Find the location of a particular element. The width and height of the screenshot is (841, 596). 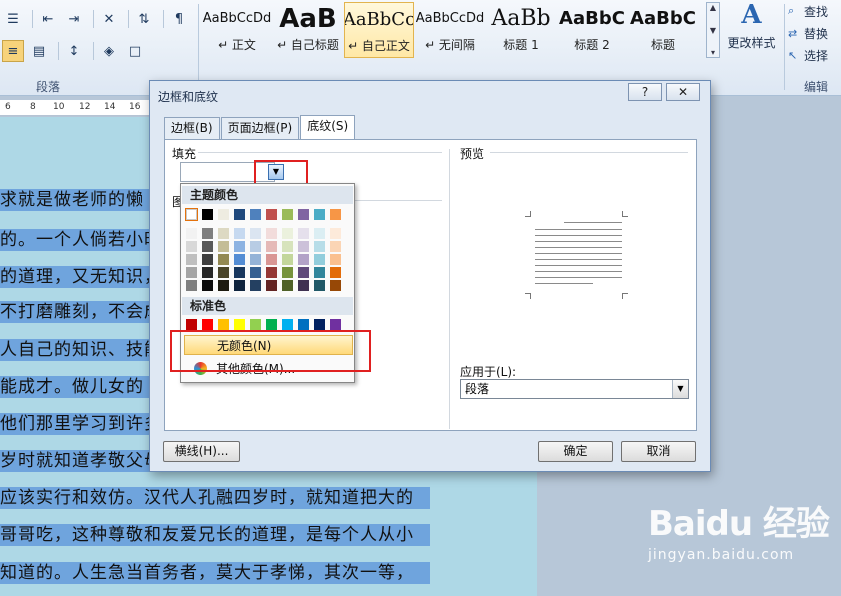

select-button: ↖ 选择 is located at coordinates (814, 55).